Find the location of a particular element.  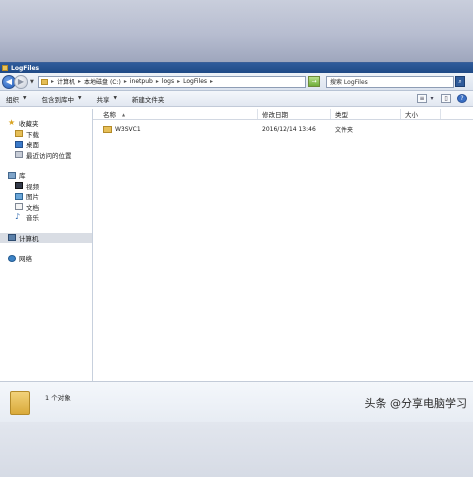

preview-pane-icon: ▯ is located at coordinates (446, 98).